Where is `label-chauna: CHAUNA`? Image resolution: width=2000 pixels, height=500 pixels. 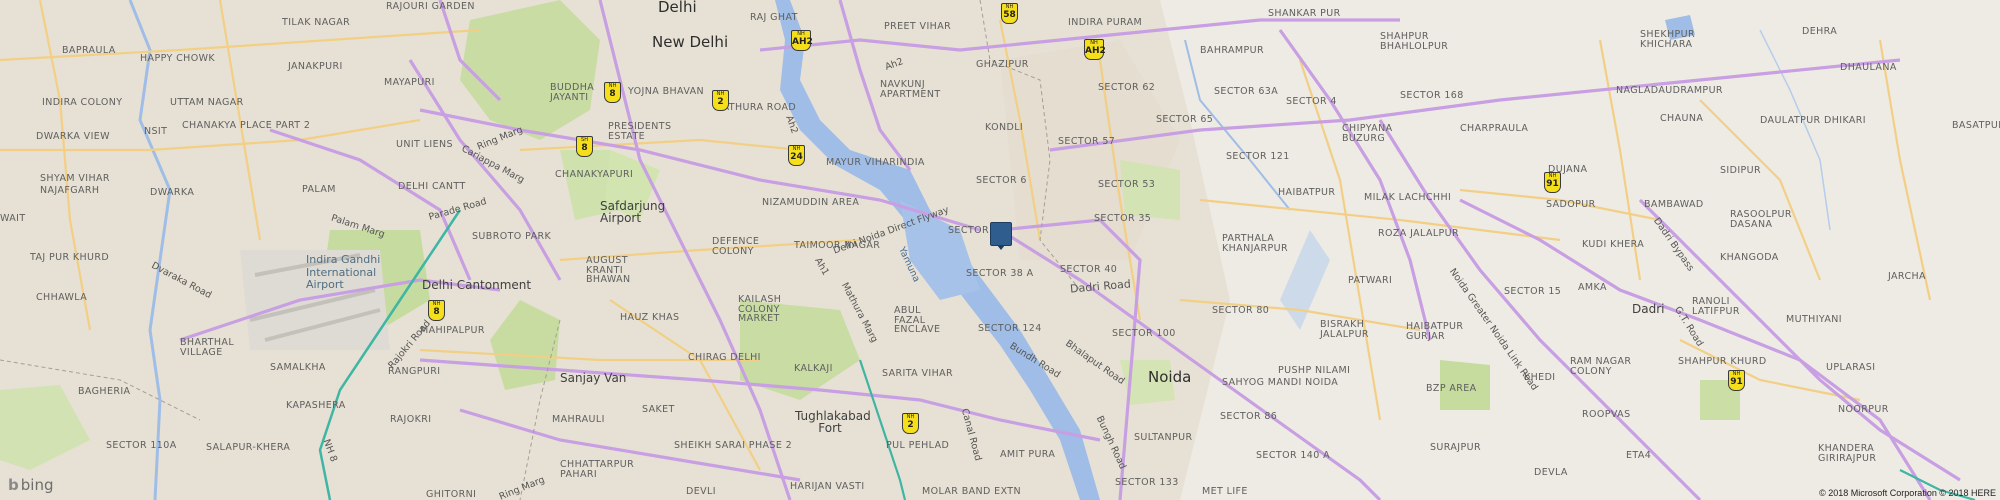 label-chauna: CHAUNA is located at coordinates (1682, 118).